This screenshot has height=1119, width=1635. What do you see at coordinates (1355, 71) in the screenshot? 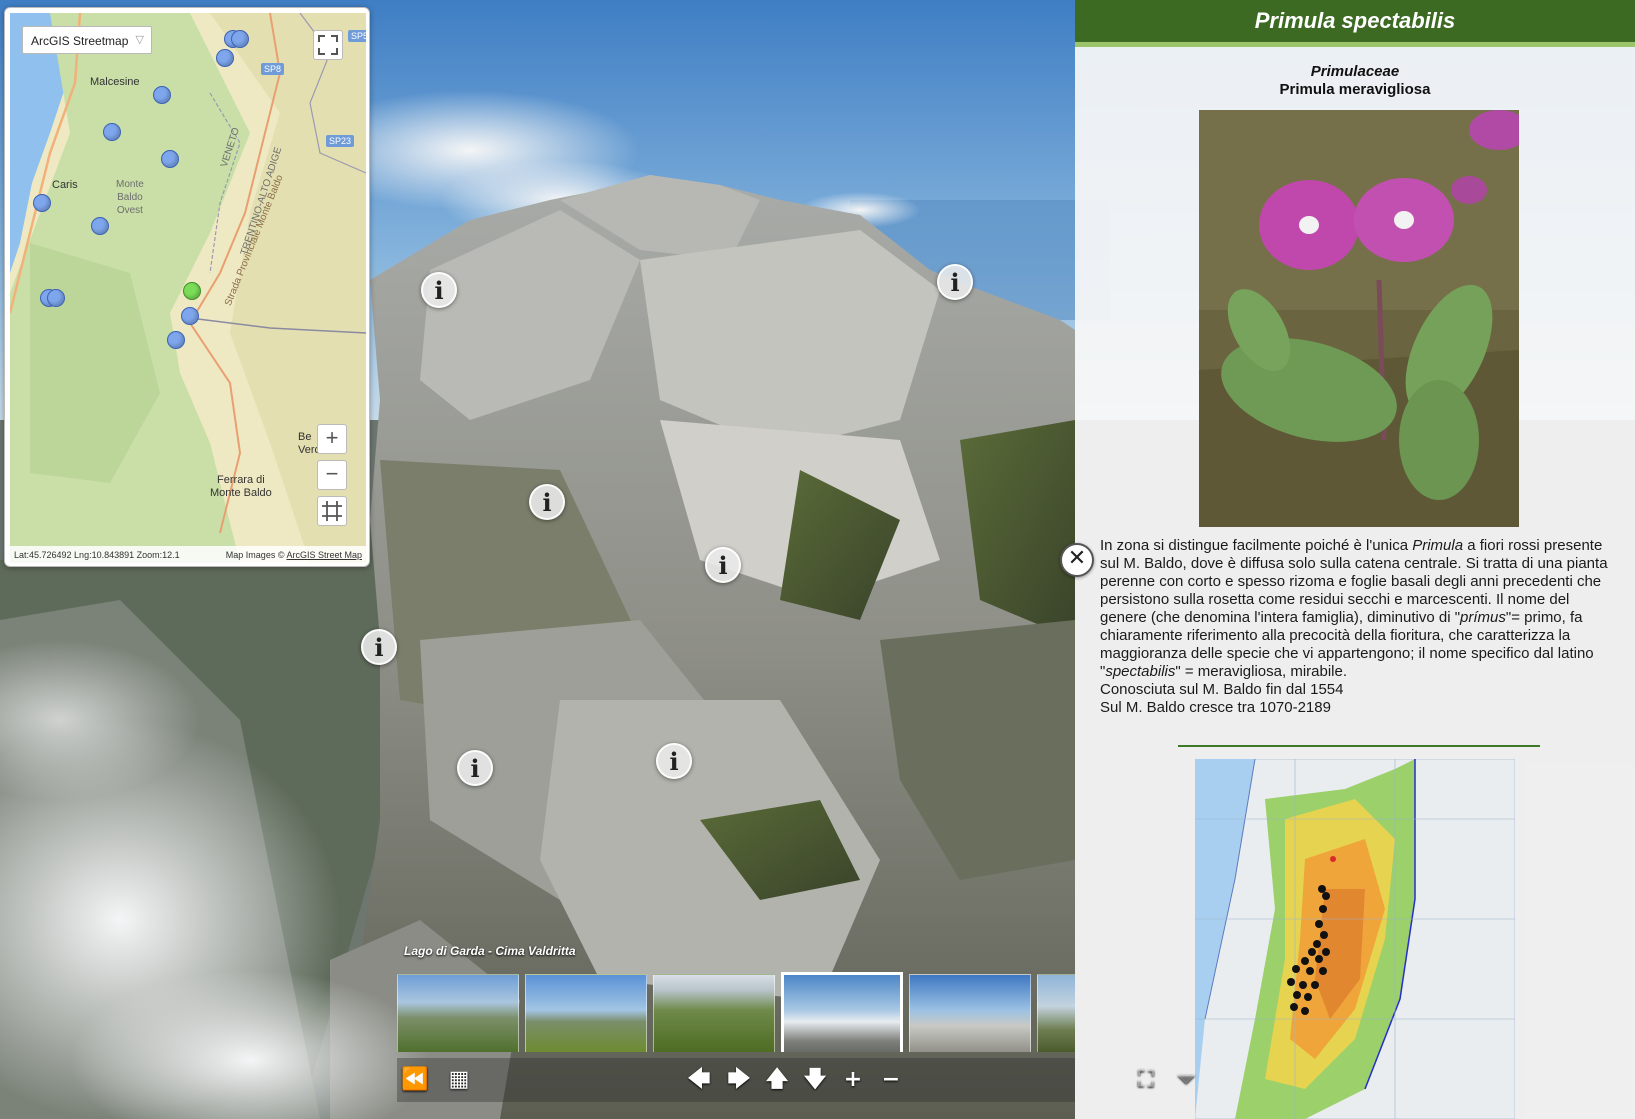
I see `species-family: Primulaceae` at bounding box center [1355, 71].